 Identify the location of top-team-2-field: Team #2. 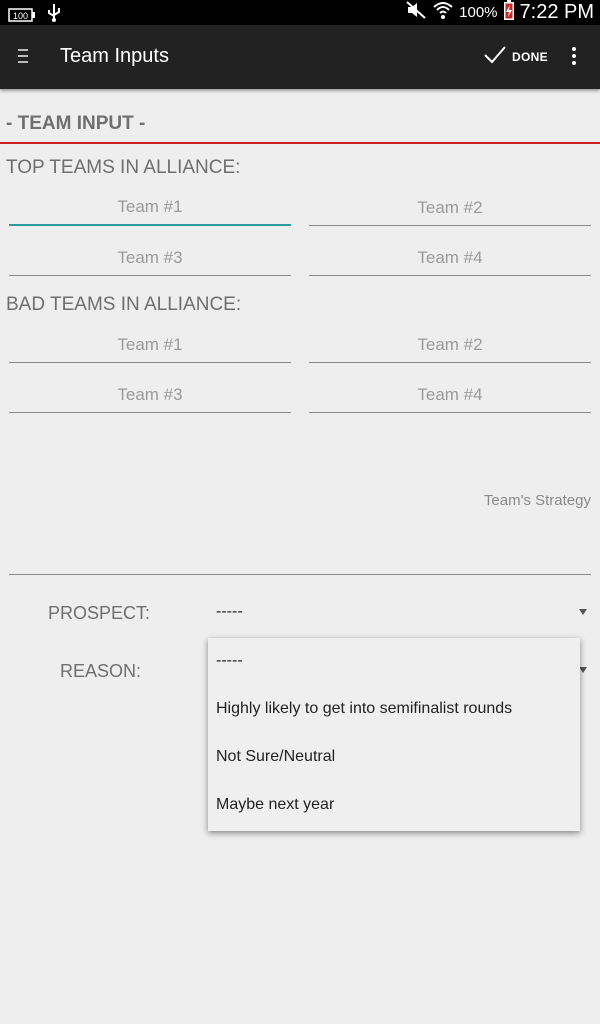
(450, 208).